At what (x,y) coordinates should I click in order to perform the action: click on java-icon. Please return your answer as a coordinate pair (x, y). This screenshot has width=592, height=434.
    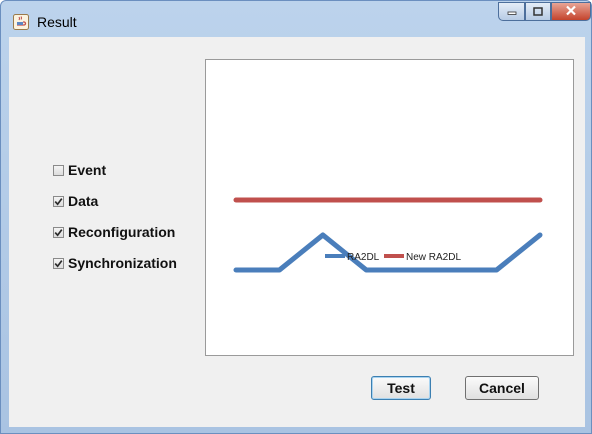
    Looking at the image, I should click on (21, 22).